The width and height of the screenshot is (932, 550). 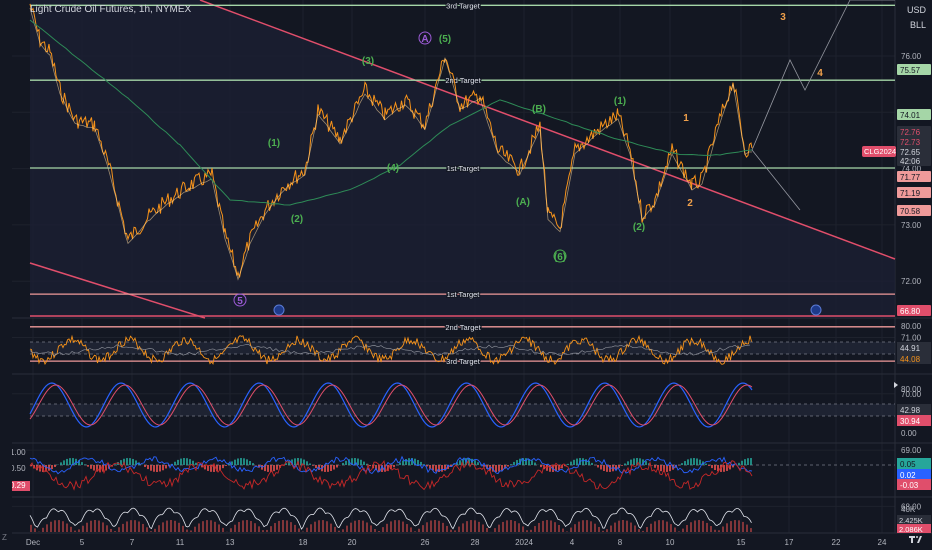 What do you see at coordinates (741, 542) in the screenshot?
I see `time-tick: 15` at bounding box center [741, 542].